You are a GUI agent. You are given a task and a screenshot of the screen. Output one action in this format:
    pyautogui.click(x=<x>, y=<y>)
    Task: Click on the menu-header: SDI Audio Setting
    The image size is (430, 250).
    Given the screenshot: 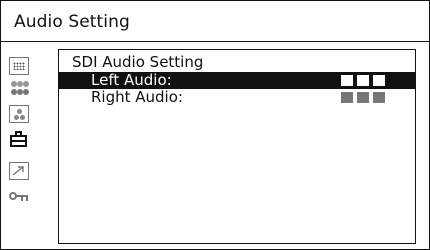 What is the action you would take?
    pyautogui.click(x=237, y=62)
    